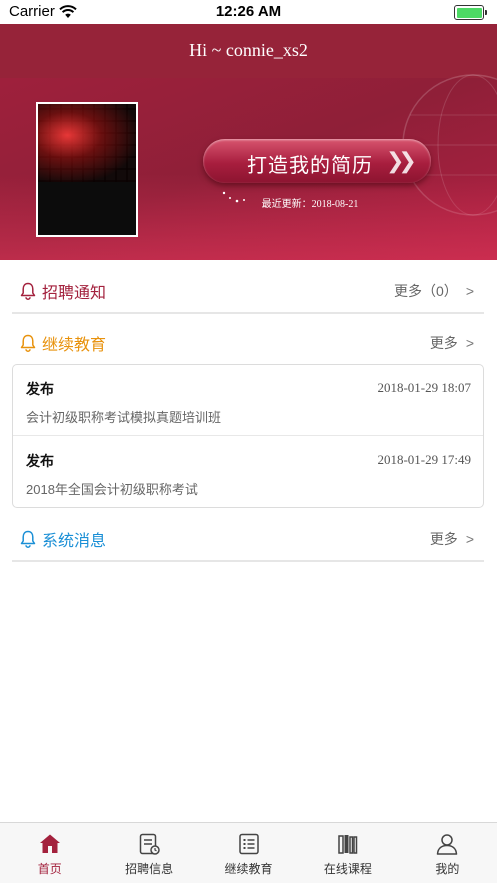  Describe the element at coordinates (424, 387) in the screenshot. I see `item-date: 2018-01-29 18:07` at that location.